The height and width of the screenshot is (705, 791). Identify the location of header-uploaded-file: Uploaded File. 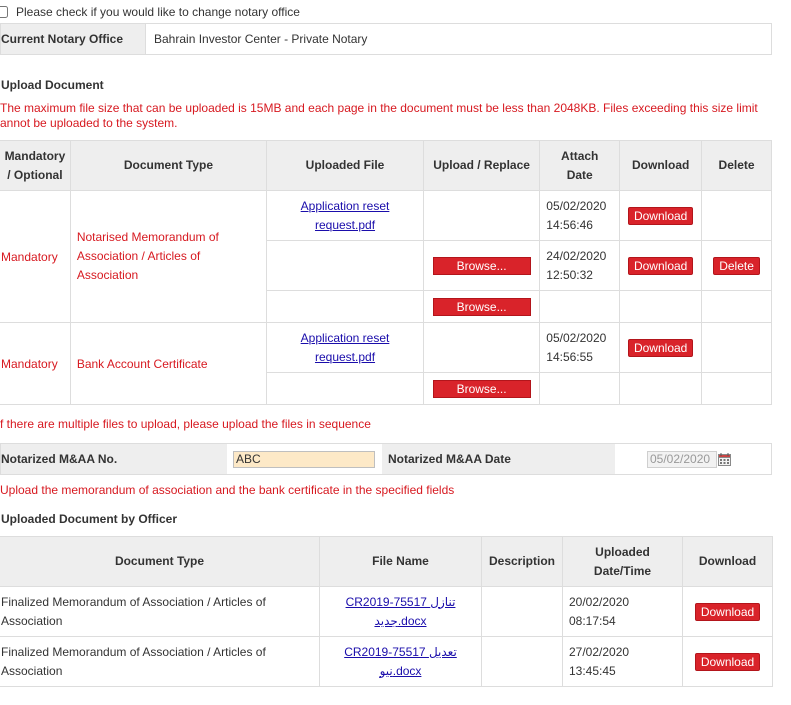
(345, 165).